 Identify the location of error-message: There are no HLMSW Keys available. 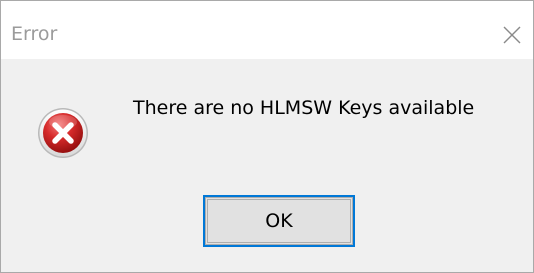
(304, 108).